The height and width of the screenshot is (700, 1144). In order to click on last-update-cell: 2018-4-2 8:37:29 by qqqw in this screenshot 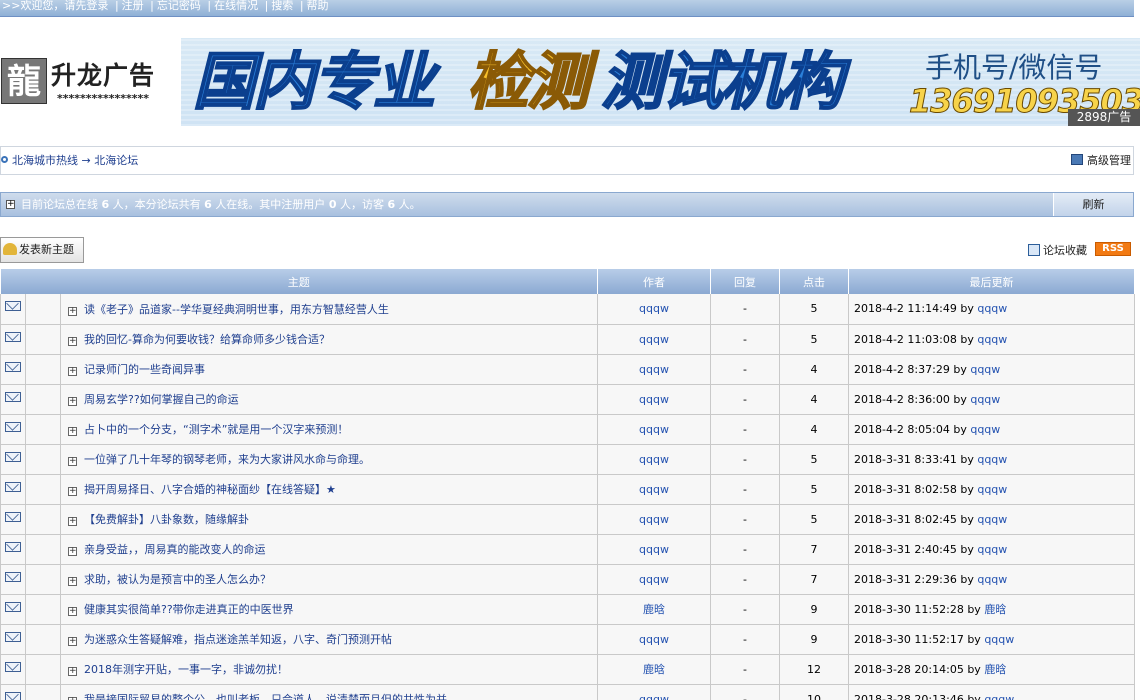, I will do `click(991, 369)`.